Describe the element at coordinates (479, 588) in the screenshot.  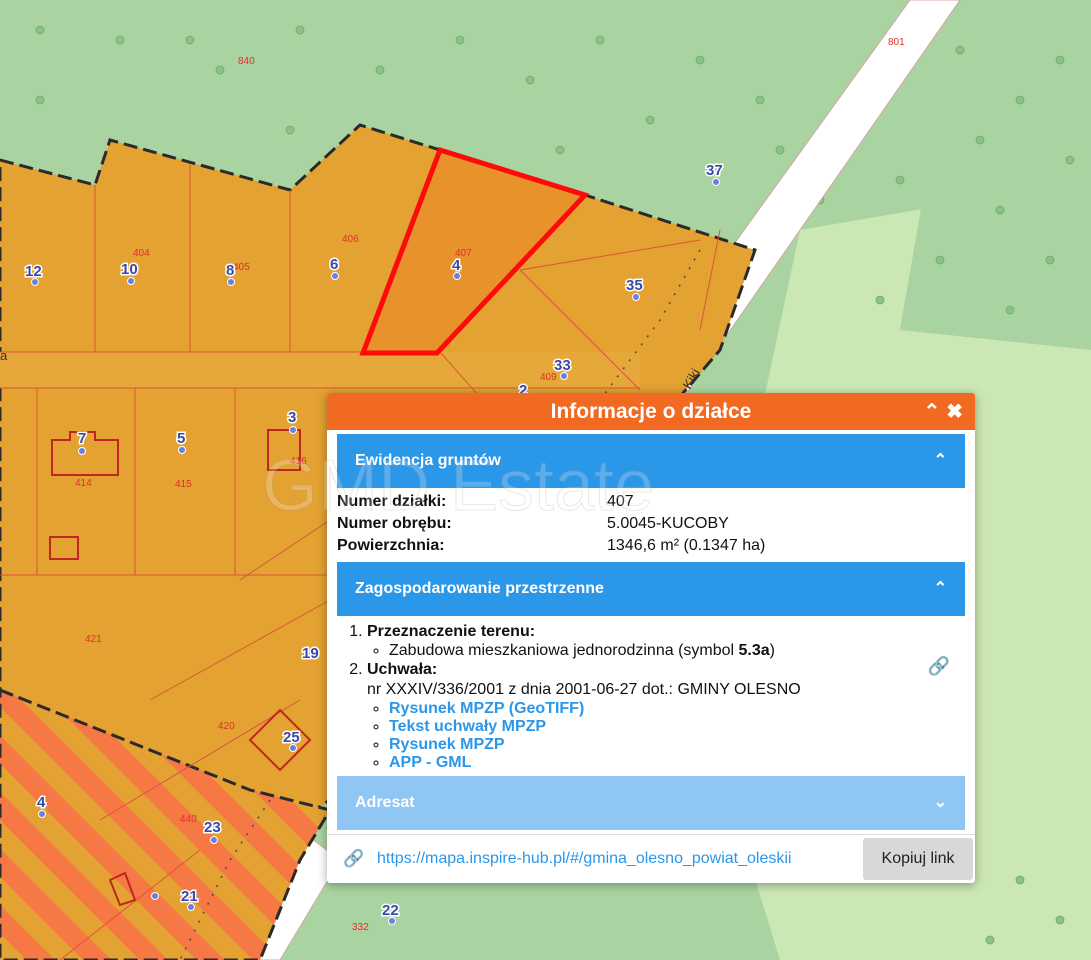
I see `section-title: Zagospodarowanie przestrzenne` at that location.